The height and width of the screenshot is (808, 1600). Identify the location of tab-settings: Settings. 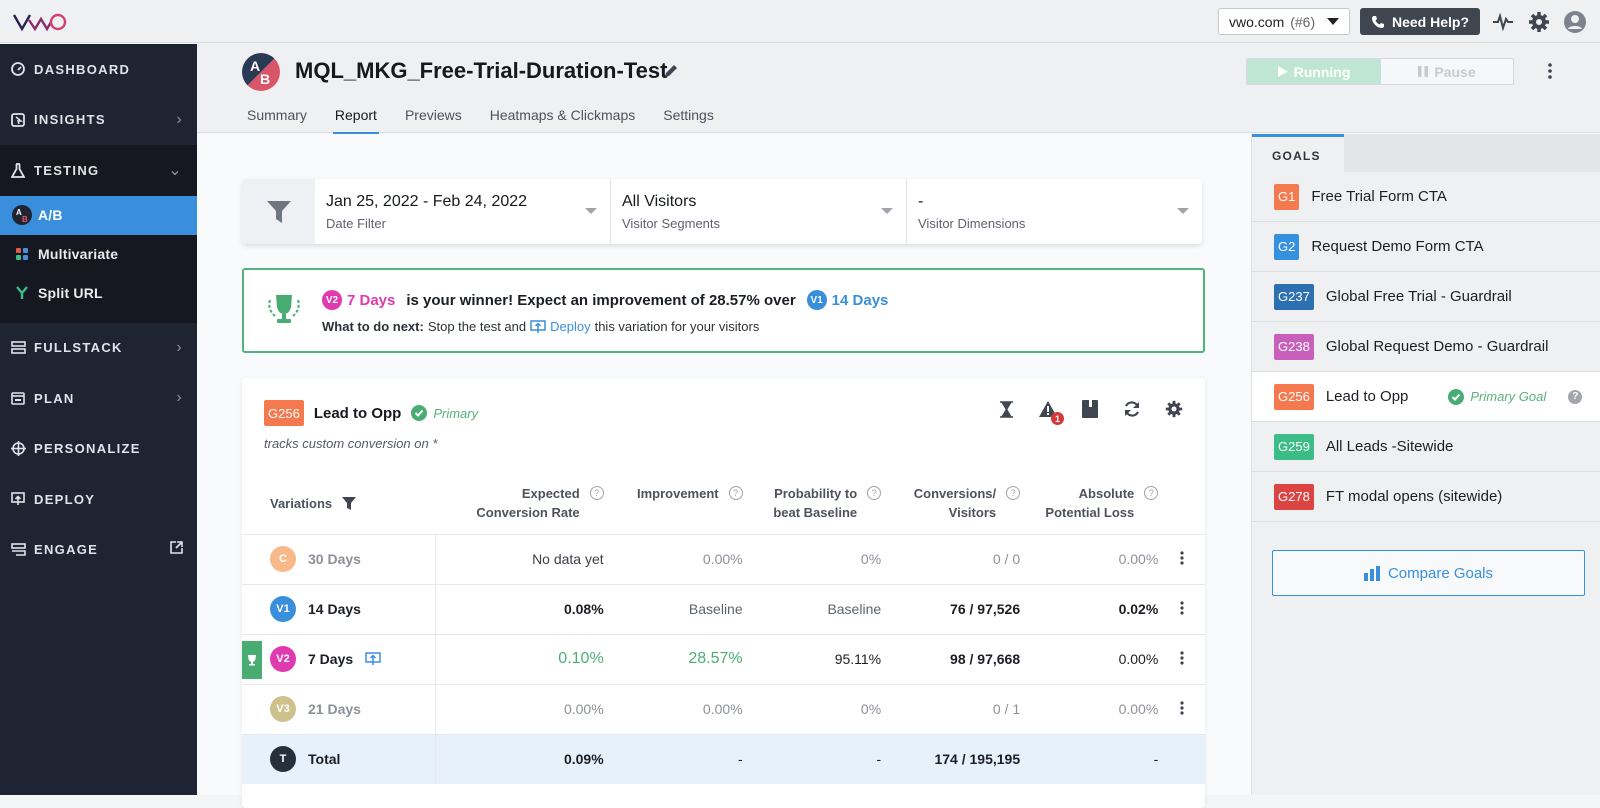
(688, 119).